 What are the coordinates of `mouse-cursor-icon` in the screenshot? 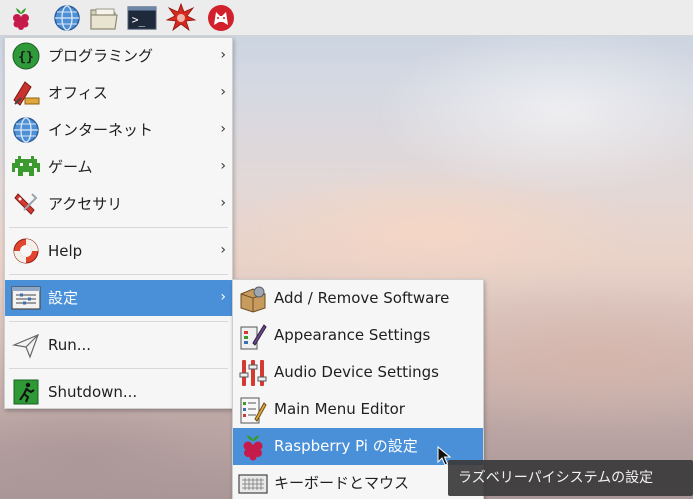 It's located at (444, 456).